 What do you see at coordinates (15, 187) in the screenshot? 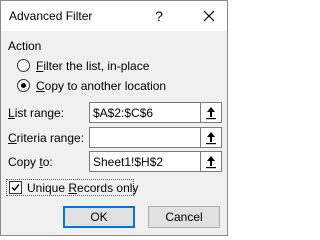
I see `checkmark-icon` at bounding box center [15, 187].